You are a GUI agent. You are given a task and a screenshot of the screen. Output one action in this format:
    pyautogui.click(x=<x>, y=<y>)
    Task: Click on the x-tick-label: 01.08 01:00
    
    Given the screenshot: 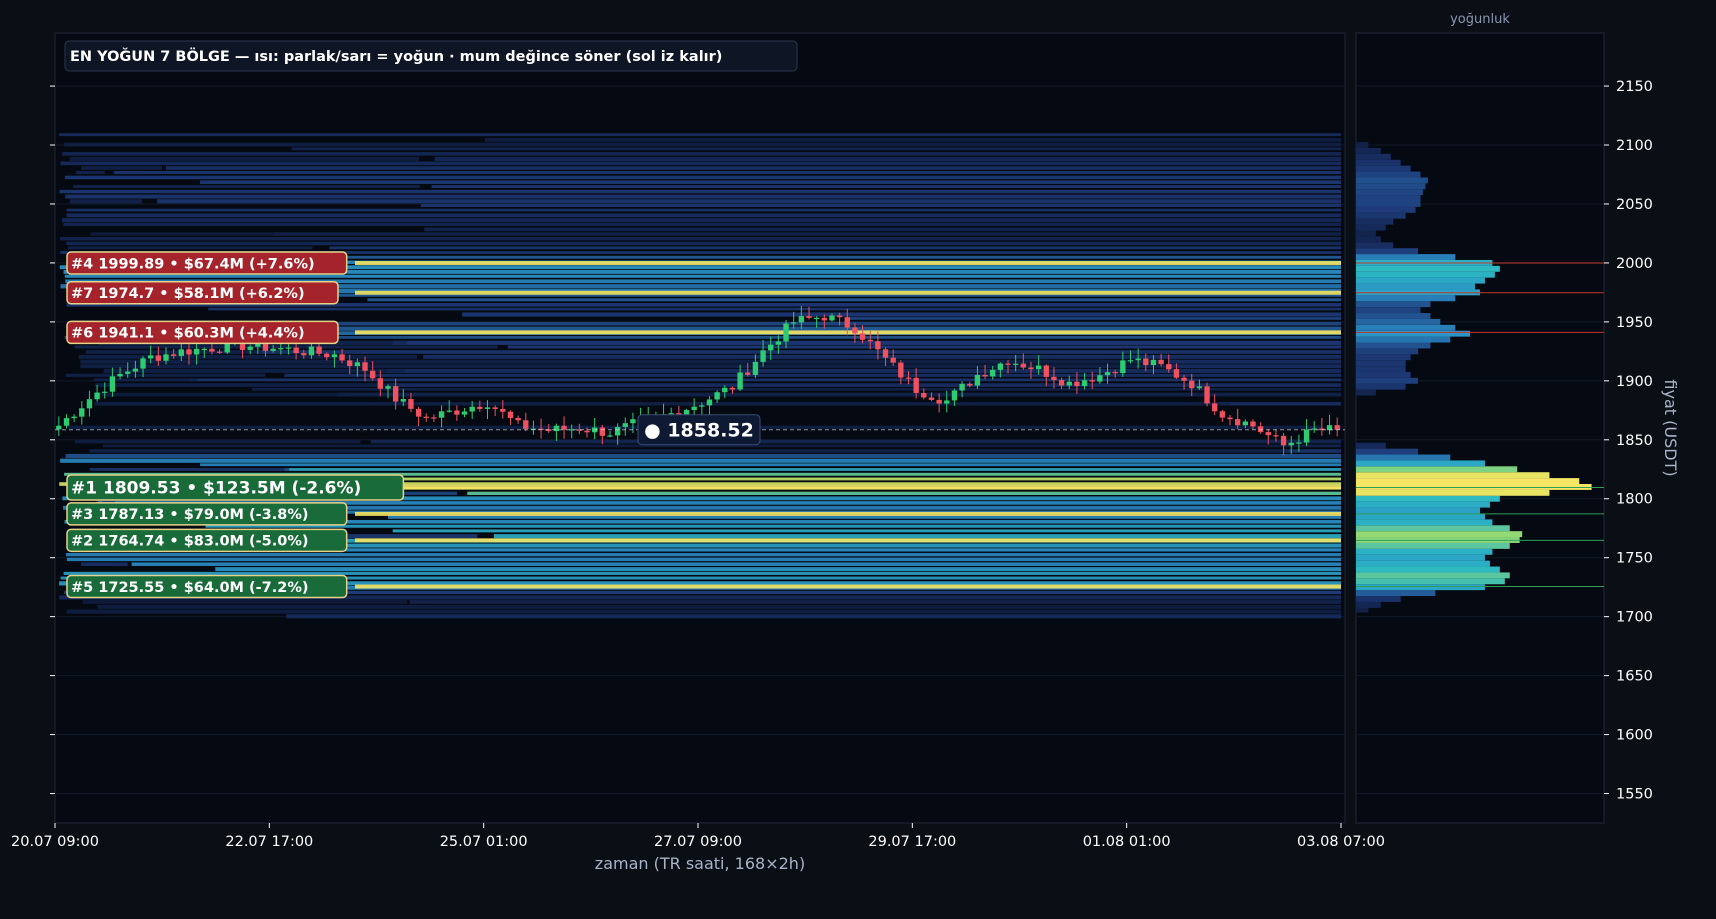 What is the action you would take?
    pyautogui.click(x=1127, y=842)
    